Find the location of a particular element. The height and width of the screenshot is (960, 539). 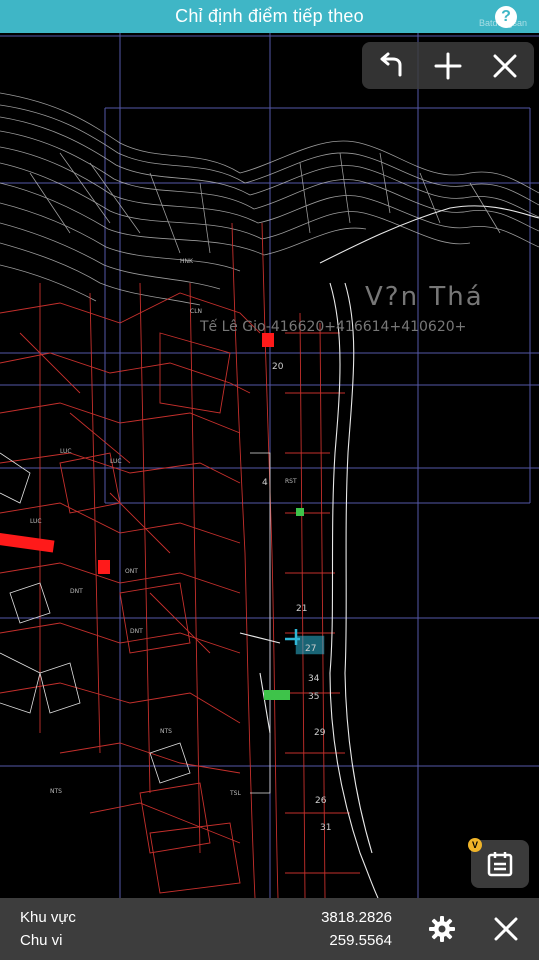

watermark: Batdongsan is located at coordinates (502, 23).